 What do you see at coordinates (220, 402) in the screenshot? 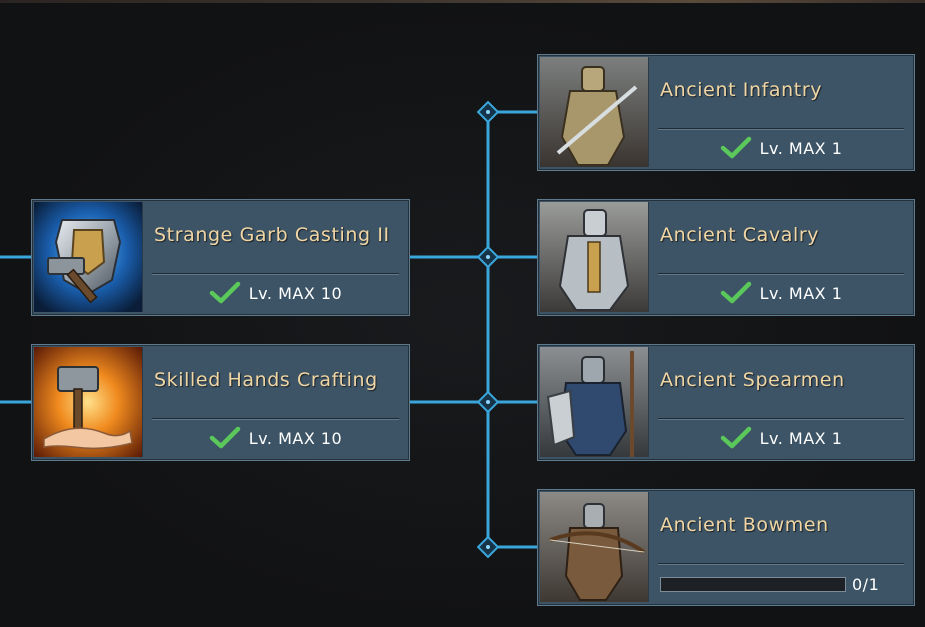
I see `skill-card-skilled-hands-crafting: Skilled Hands Crafting Lv. MAX 10` at bounding box center [220, 402].